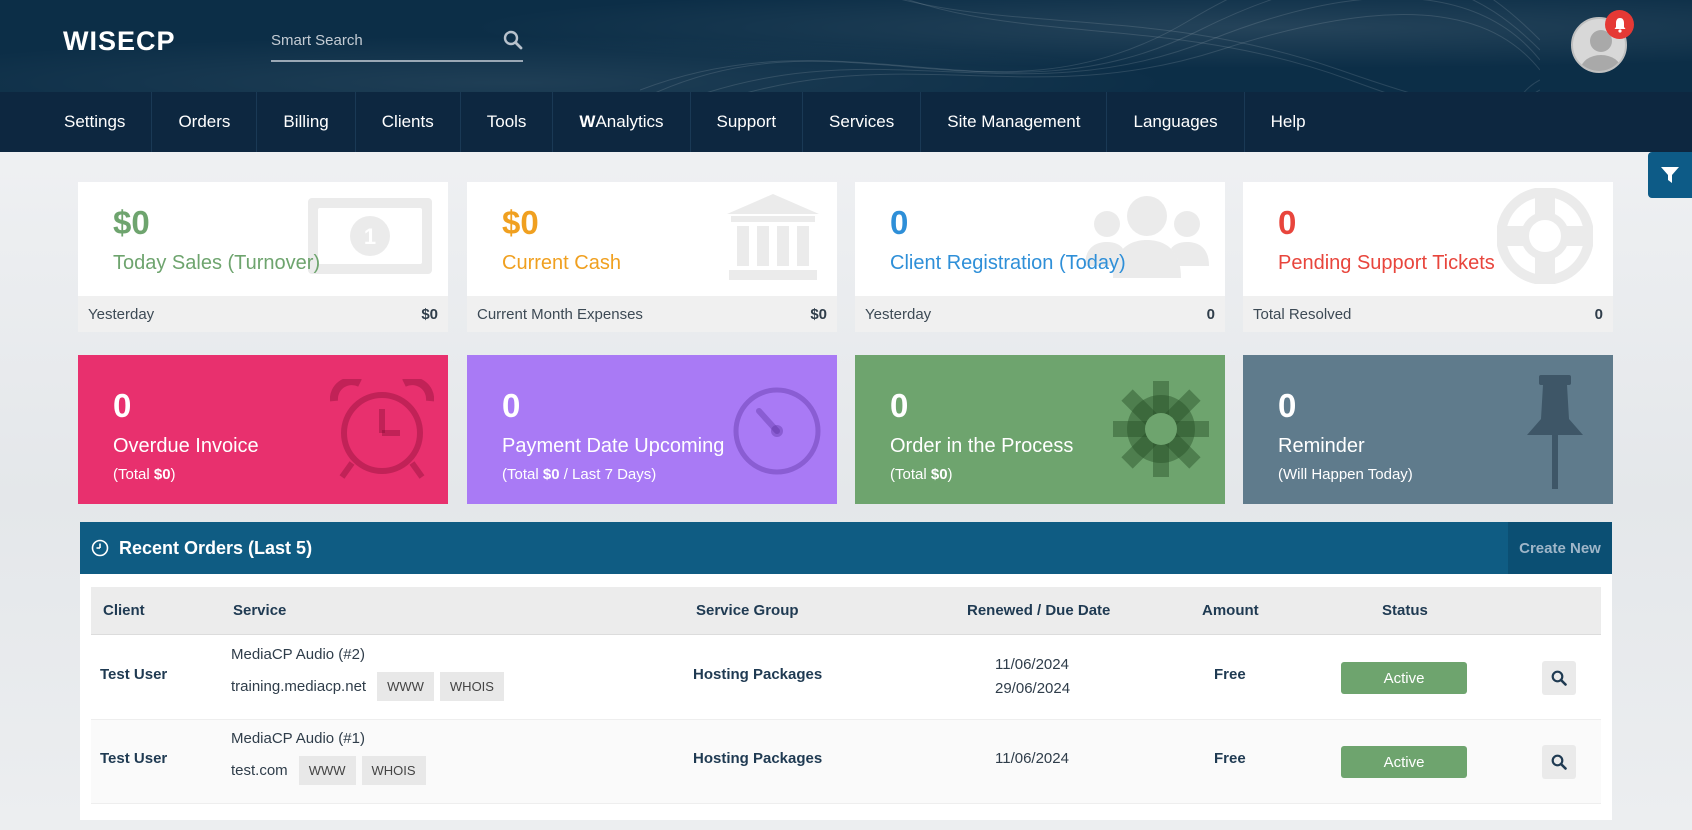 Image resolution: width=1692 pixels, height=830 pixels. What do you see at coordinates (100, 548) in the screenshot?
I see `clock-icon` at bounding box center [100, 548].